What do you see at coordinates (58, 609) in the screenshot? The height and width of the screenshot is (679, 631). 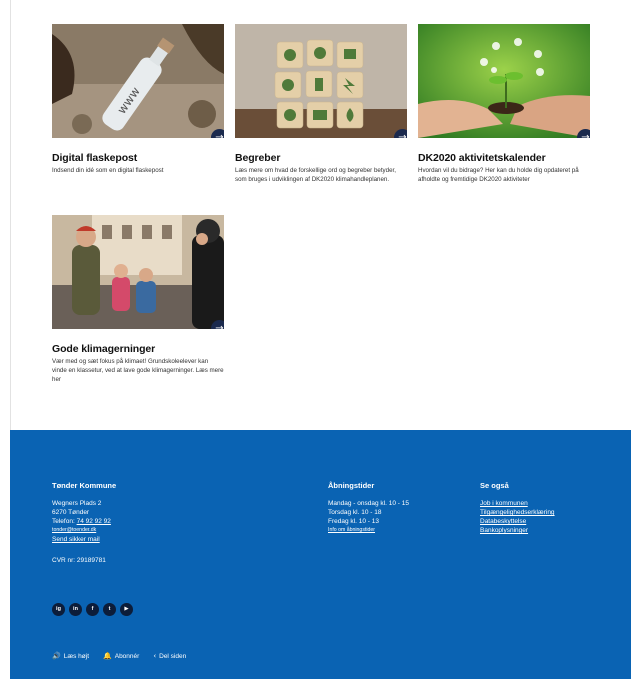 I see `instagram-icon: ig` at bounding box center [58, 609].